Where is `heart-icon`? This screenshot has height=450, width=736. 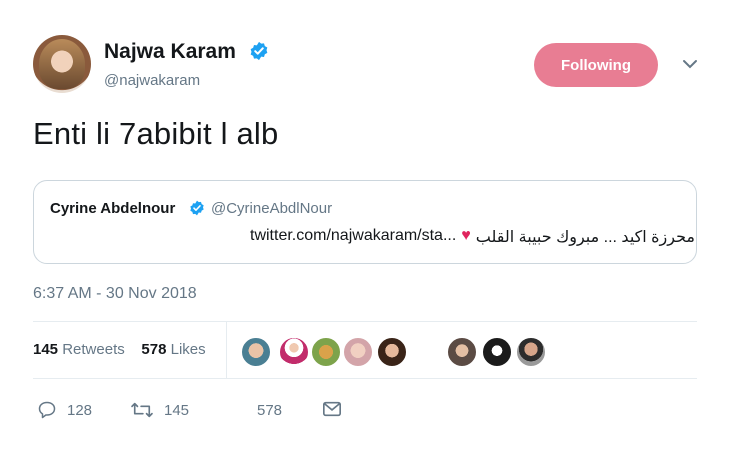 heart-icon is located at coordinates (237, 411).